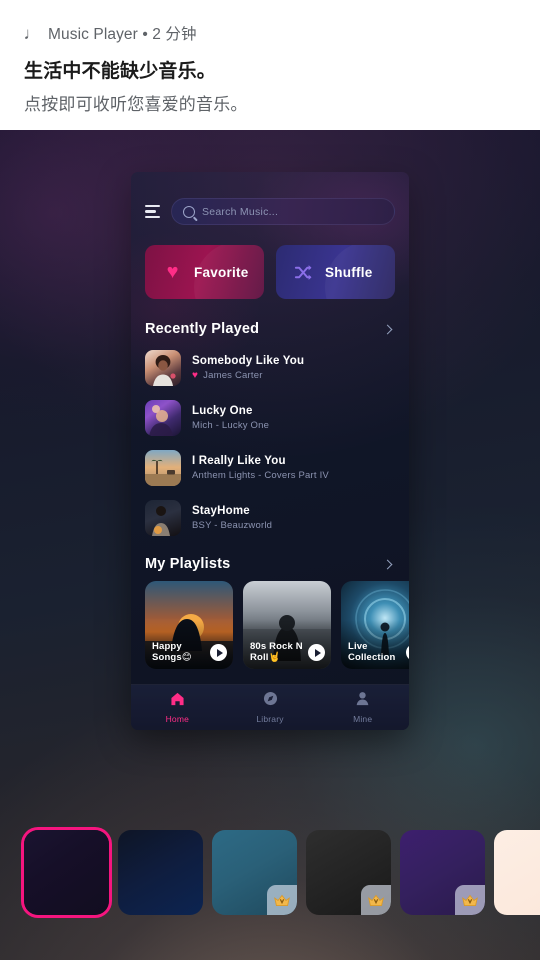 The height and width of the screenshot is (960, 540). I want to click on theme-swatch-charcoal, so click(348, 872).